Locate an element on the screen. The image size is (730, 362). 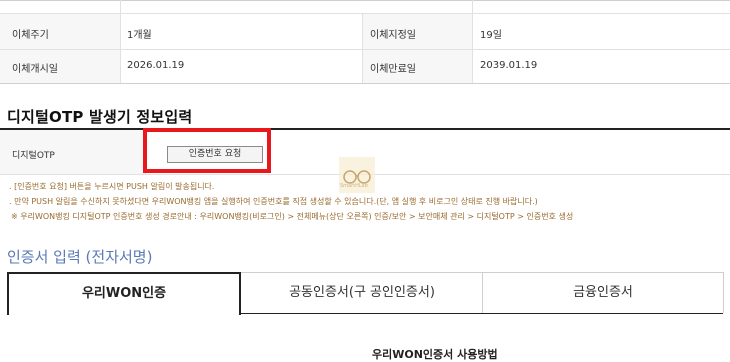
table-bottom-border is located at coordinates (365, 83).